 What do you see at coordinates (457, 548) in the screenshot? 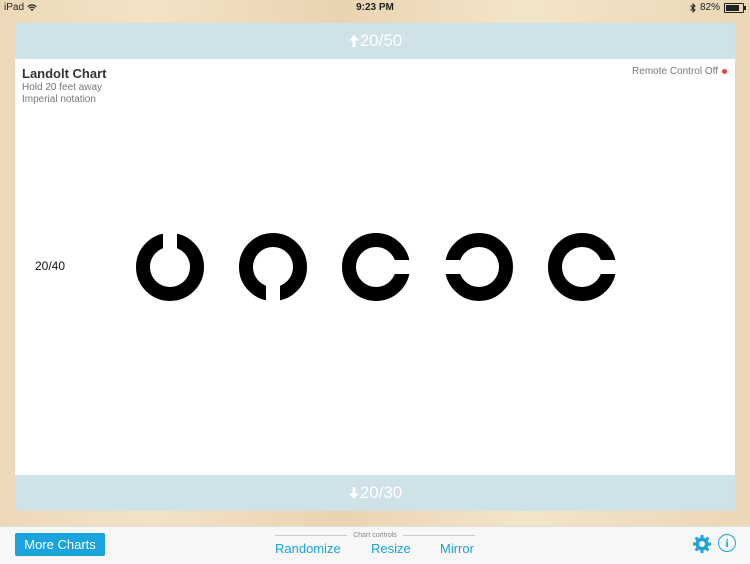
I see `mirror-button: Mirror` at bounding box center [457, 548].